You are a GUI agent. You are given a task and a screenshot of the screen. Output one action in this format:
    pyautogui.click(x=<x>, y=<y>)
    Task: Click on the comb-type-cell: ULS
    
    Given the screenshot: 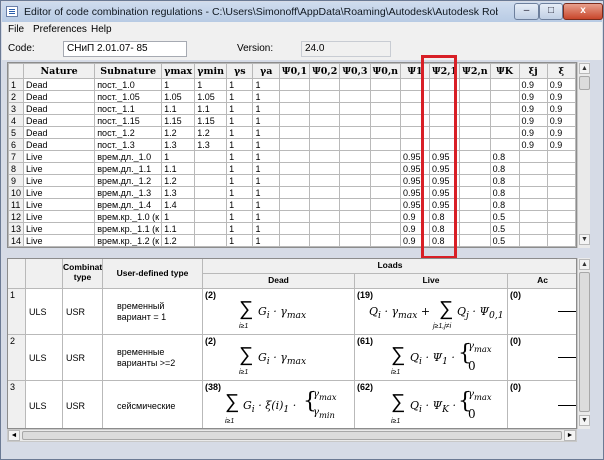 What is the action you would take?
    pyautogui.click(x=44, y=358)
    